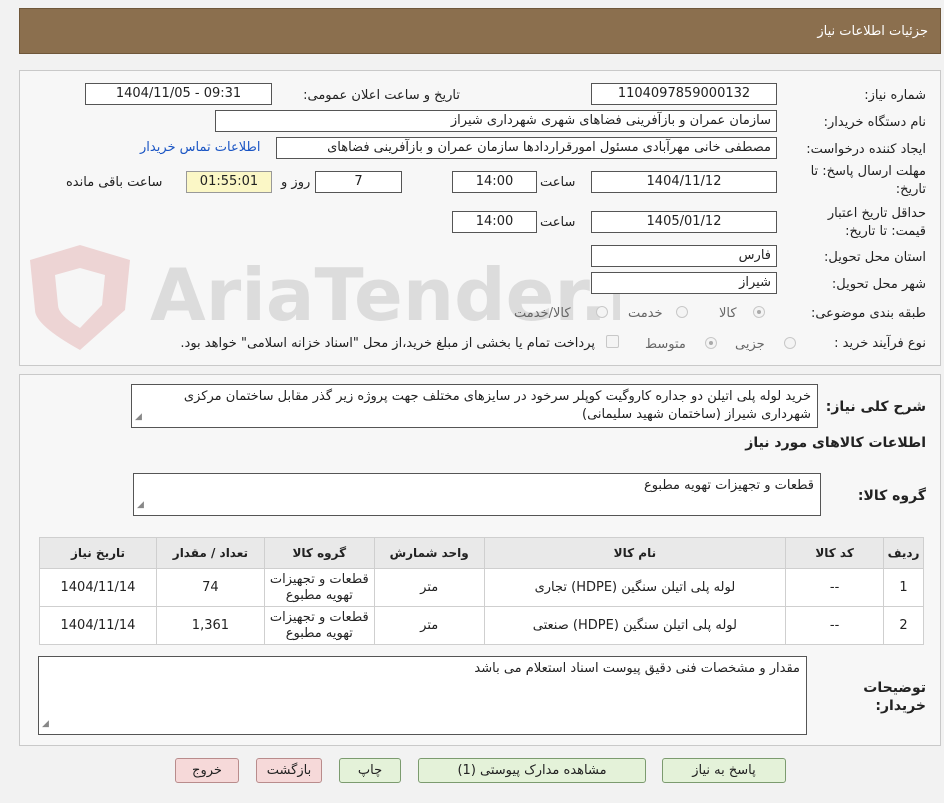  I want to click on buyer-org-label: نام دستگاه خریدار:, so click(874, 122).